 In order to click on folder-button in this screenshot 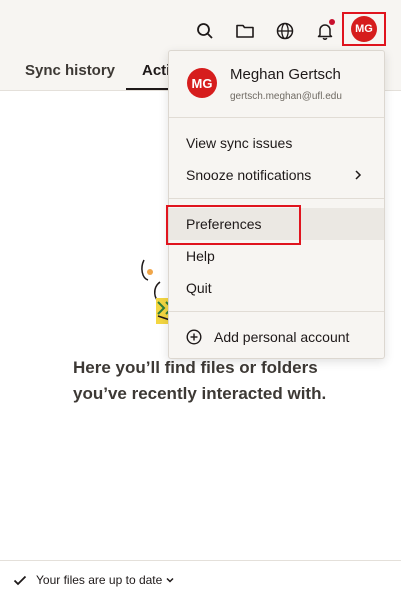, I will do `click(245, 31)`.